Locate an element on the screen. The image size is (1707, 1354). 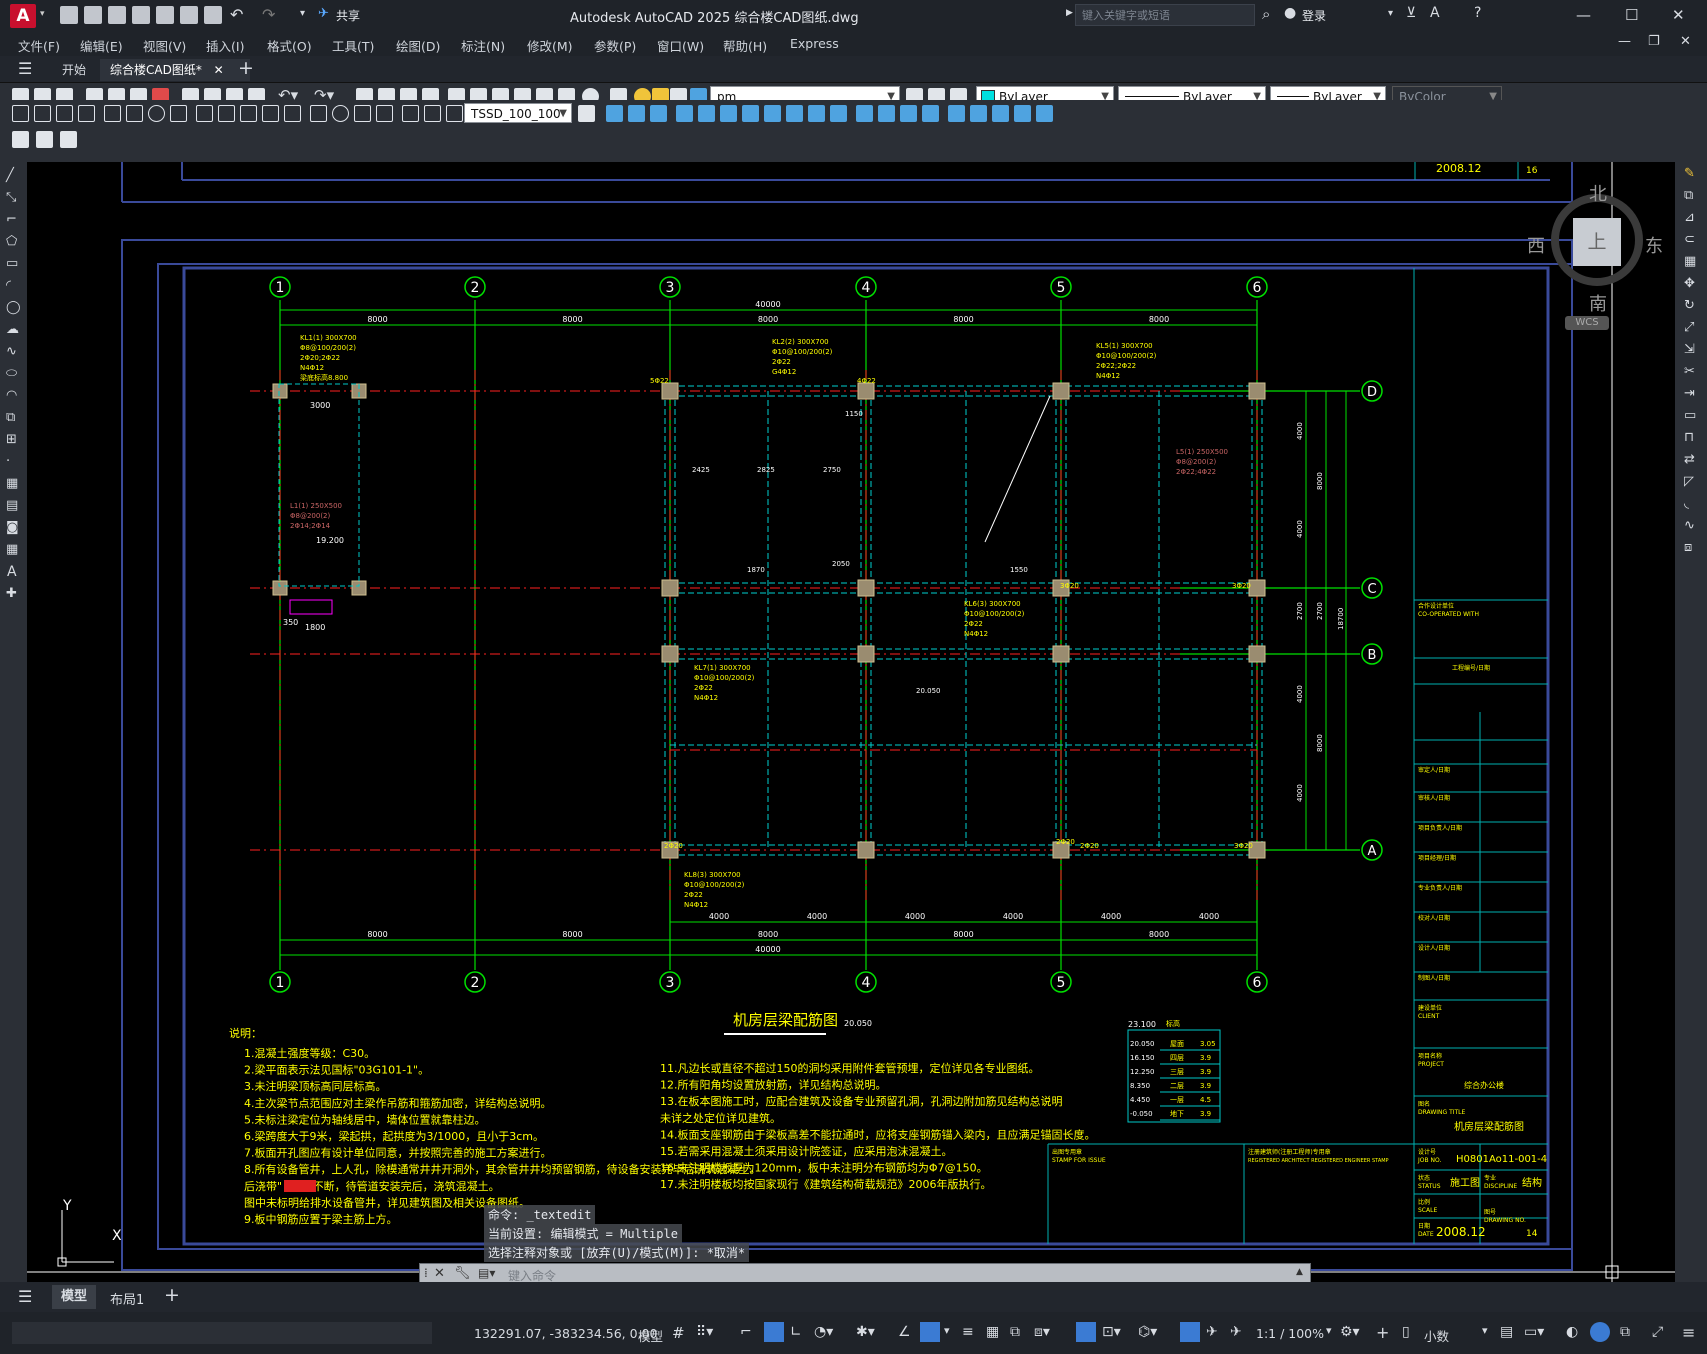
new-icon is located at coordinates (69, 15).